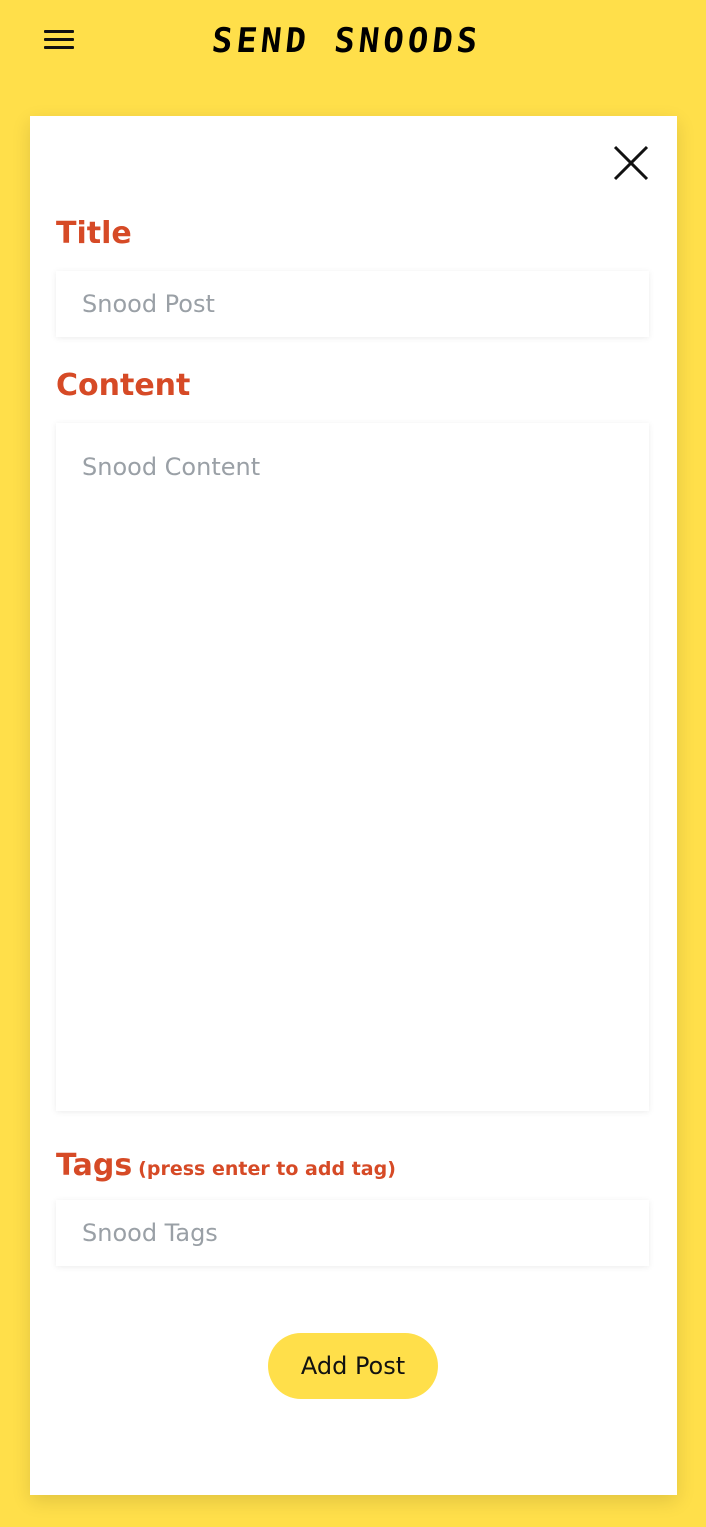 Image resolution: width=706 pixels, height=1527 pixels. What do you see at coordinates (352, 304) in the screenshot?
I see `title-input` at bounding box center [352, 304].